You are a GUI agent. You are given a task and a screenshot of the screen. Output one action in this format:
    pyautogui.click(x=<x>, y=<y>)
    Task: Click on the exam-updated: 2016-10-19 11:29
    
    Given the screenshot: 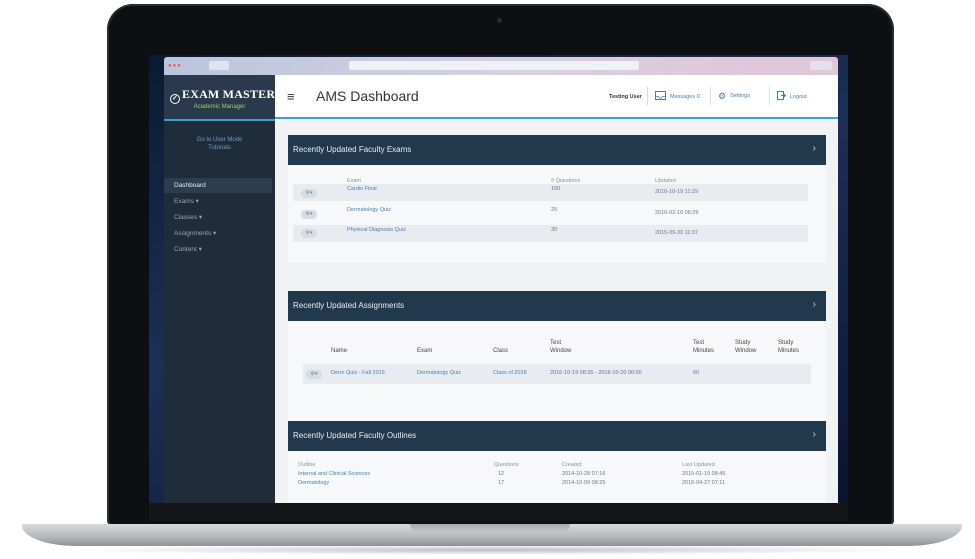 What is the action you would take?
    pyautogui.click(x=677, y=192)
    